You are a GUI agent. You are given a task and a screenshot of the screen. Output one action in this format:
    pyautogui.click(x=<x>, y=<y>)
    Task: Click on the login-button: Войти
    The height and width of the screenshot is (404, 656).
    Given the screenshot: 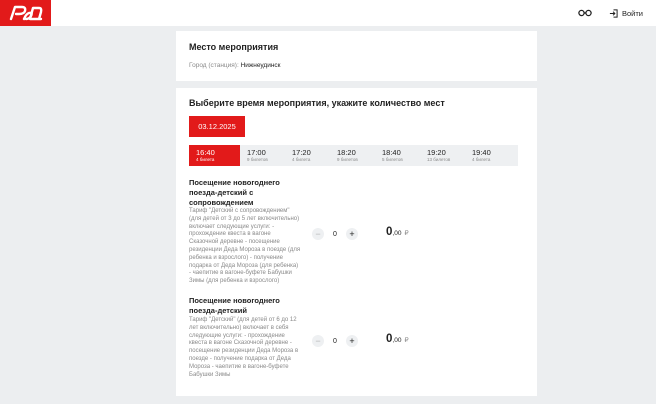 What is the action you would take?
    pyautogui.click(x=626, y=13)
    